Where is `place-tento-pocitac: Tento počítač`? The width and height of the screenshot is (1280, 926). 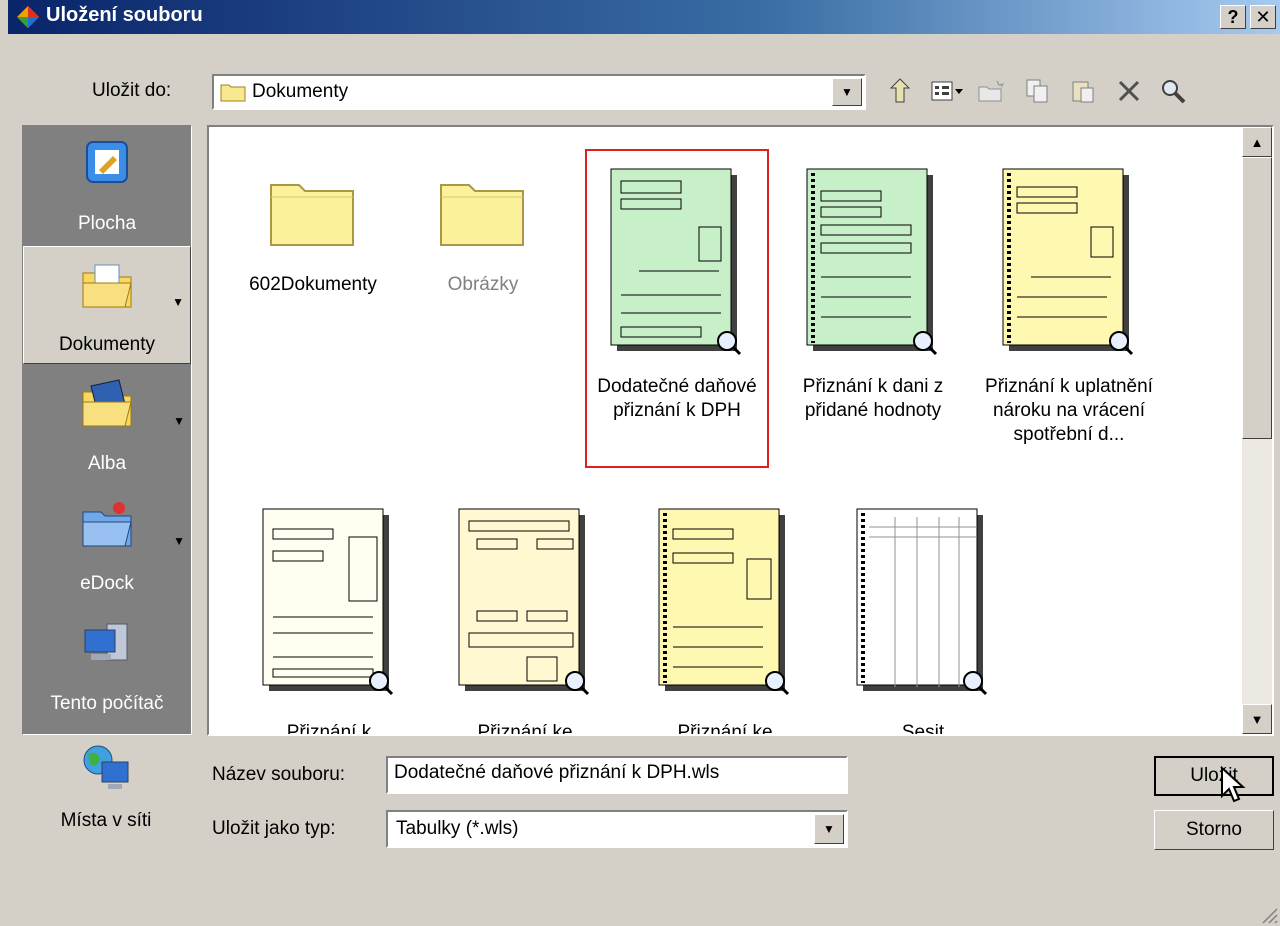
place-tento-pocitac: Tento počítač is located at coordinates (107, 665).